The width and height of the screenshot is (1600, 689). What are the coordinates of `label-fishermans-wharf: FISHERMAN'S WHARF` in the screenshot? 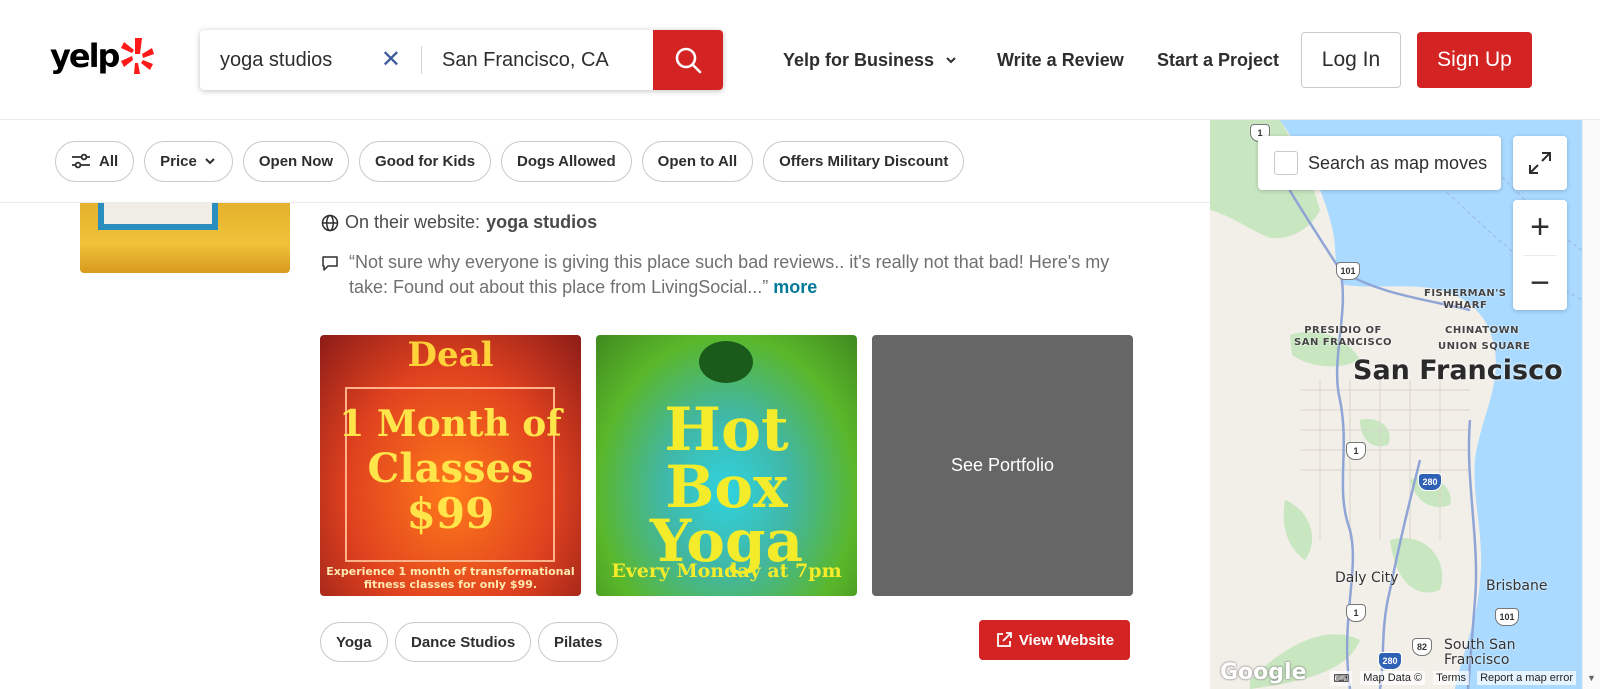 It's located at (1465, 299).